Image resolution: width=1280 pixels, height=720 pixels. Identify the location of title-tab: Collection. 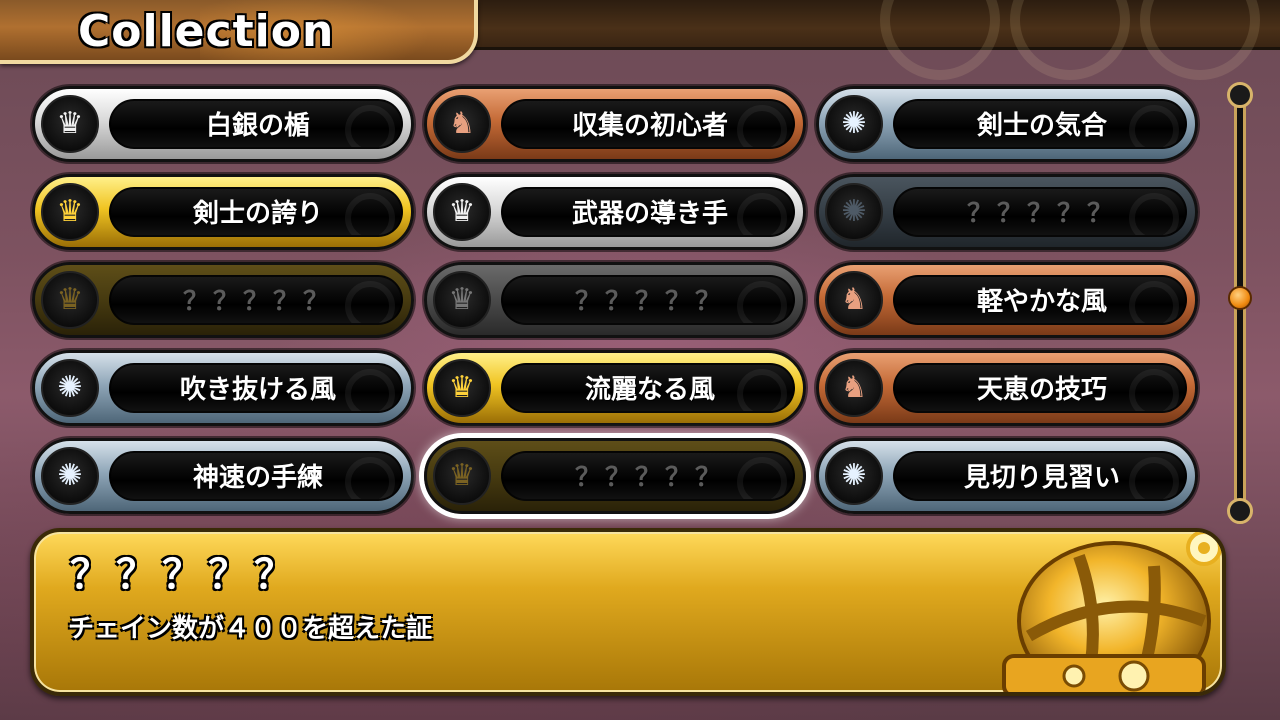
(239, 32).